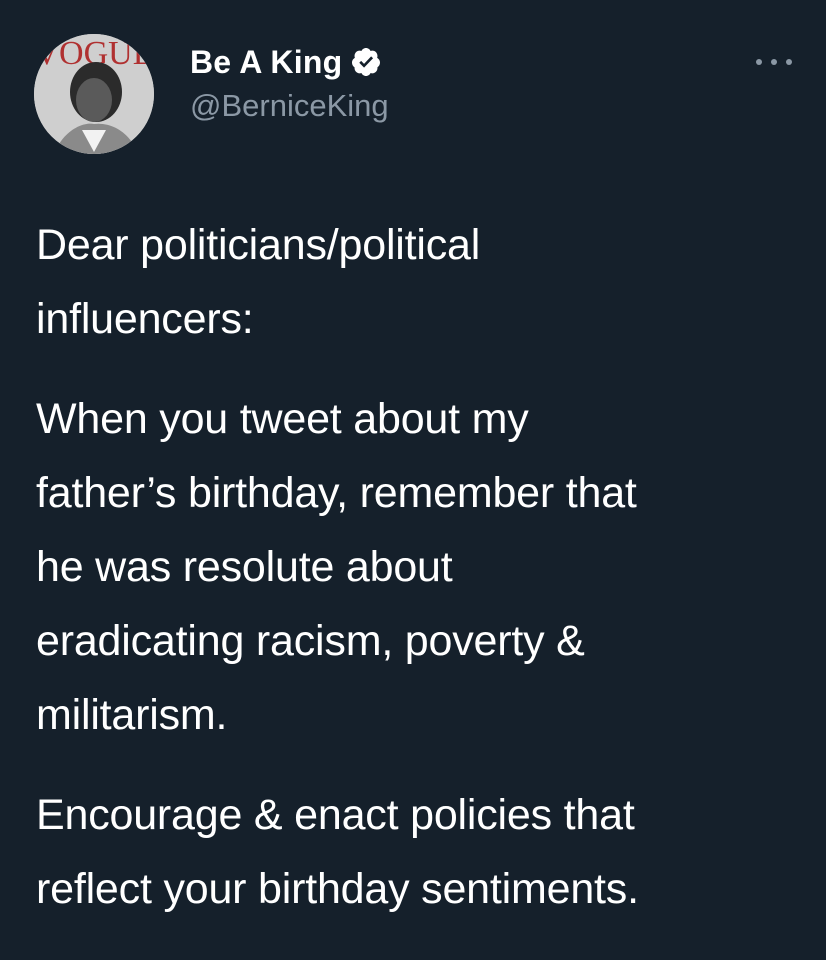 The width and height of the screenshot is (826, 960). I want to click on display-name: Be A King, so click(266, 62).